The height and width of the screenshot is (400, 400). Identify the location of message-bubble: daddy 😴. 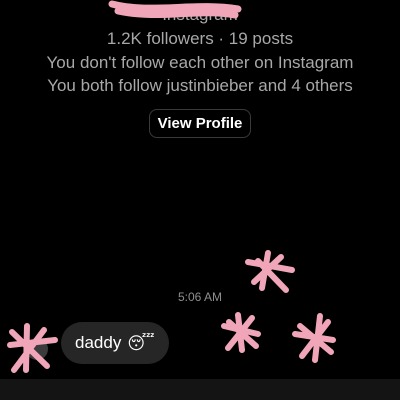
(115, 343).